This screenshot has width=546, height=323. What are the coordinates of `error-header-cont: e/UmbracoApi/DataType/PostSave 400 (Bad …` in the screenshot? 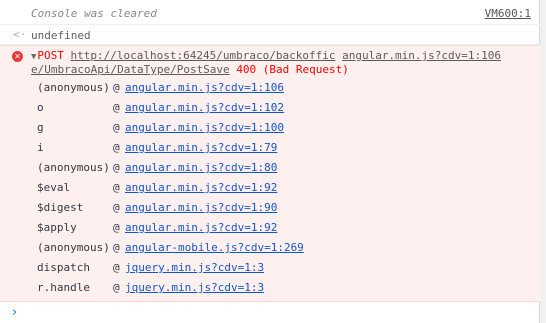 It's located at (190, 69).